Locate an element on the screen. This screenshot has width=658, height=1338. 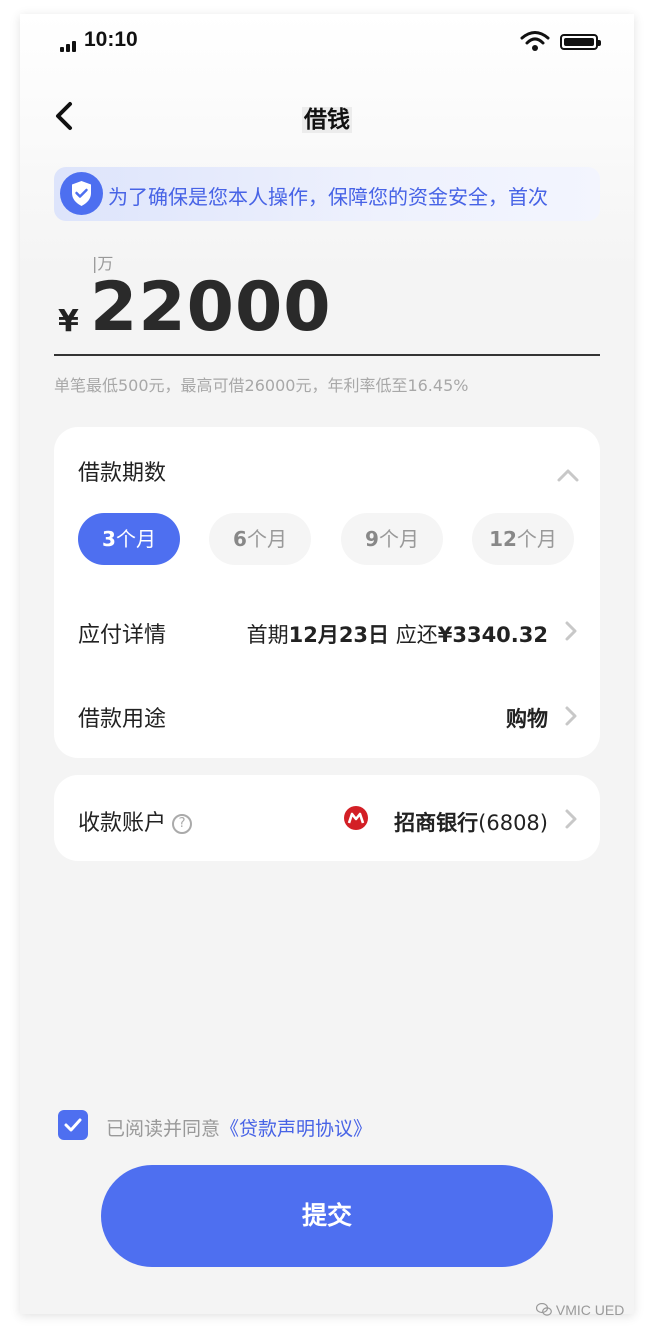
term-option-6-months: 6个月 is located at coordinates (260, 539).